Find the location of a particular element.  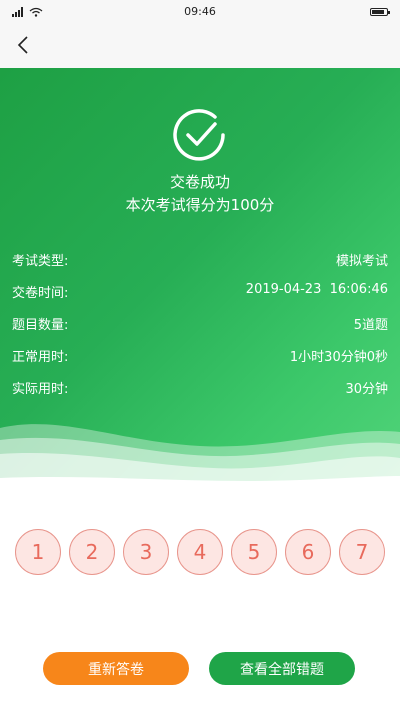

info-row-actual-duration: 实际用时: 30分钟 is located at coordinates (200, 389).